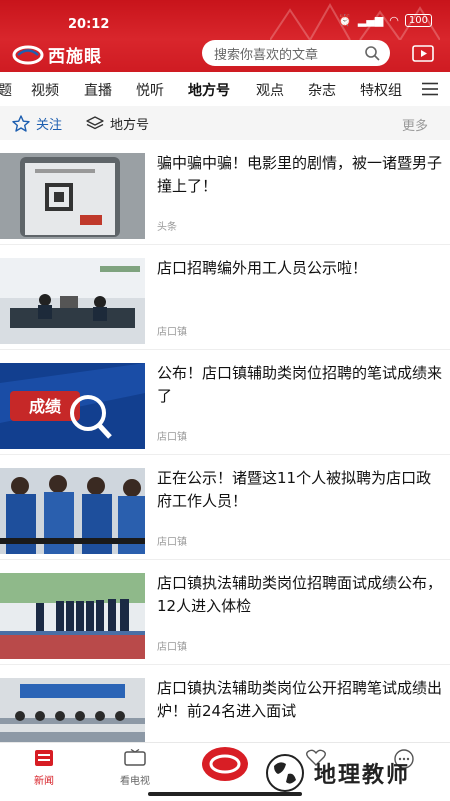 The image size is (450, 801). Describe the element at coordinates (44, 768) in the screenshot. I see `nav-news: 新闻` at that location.